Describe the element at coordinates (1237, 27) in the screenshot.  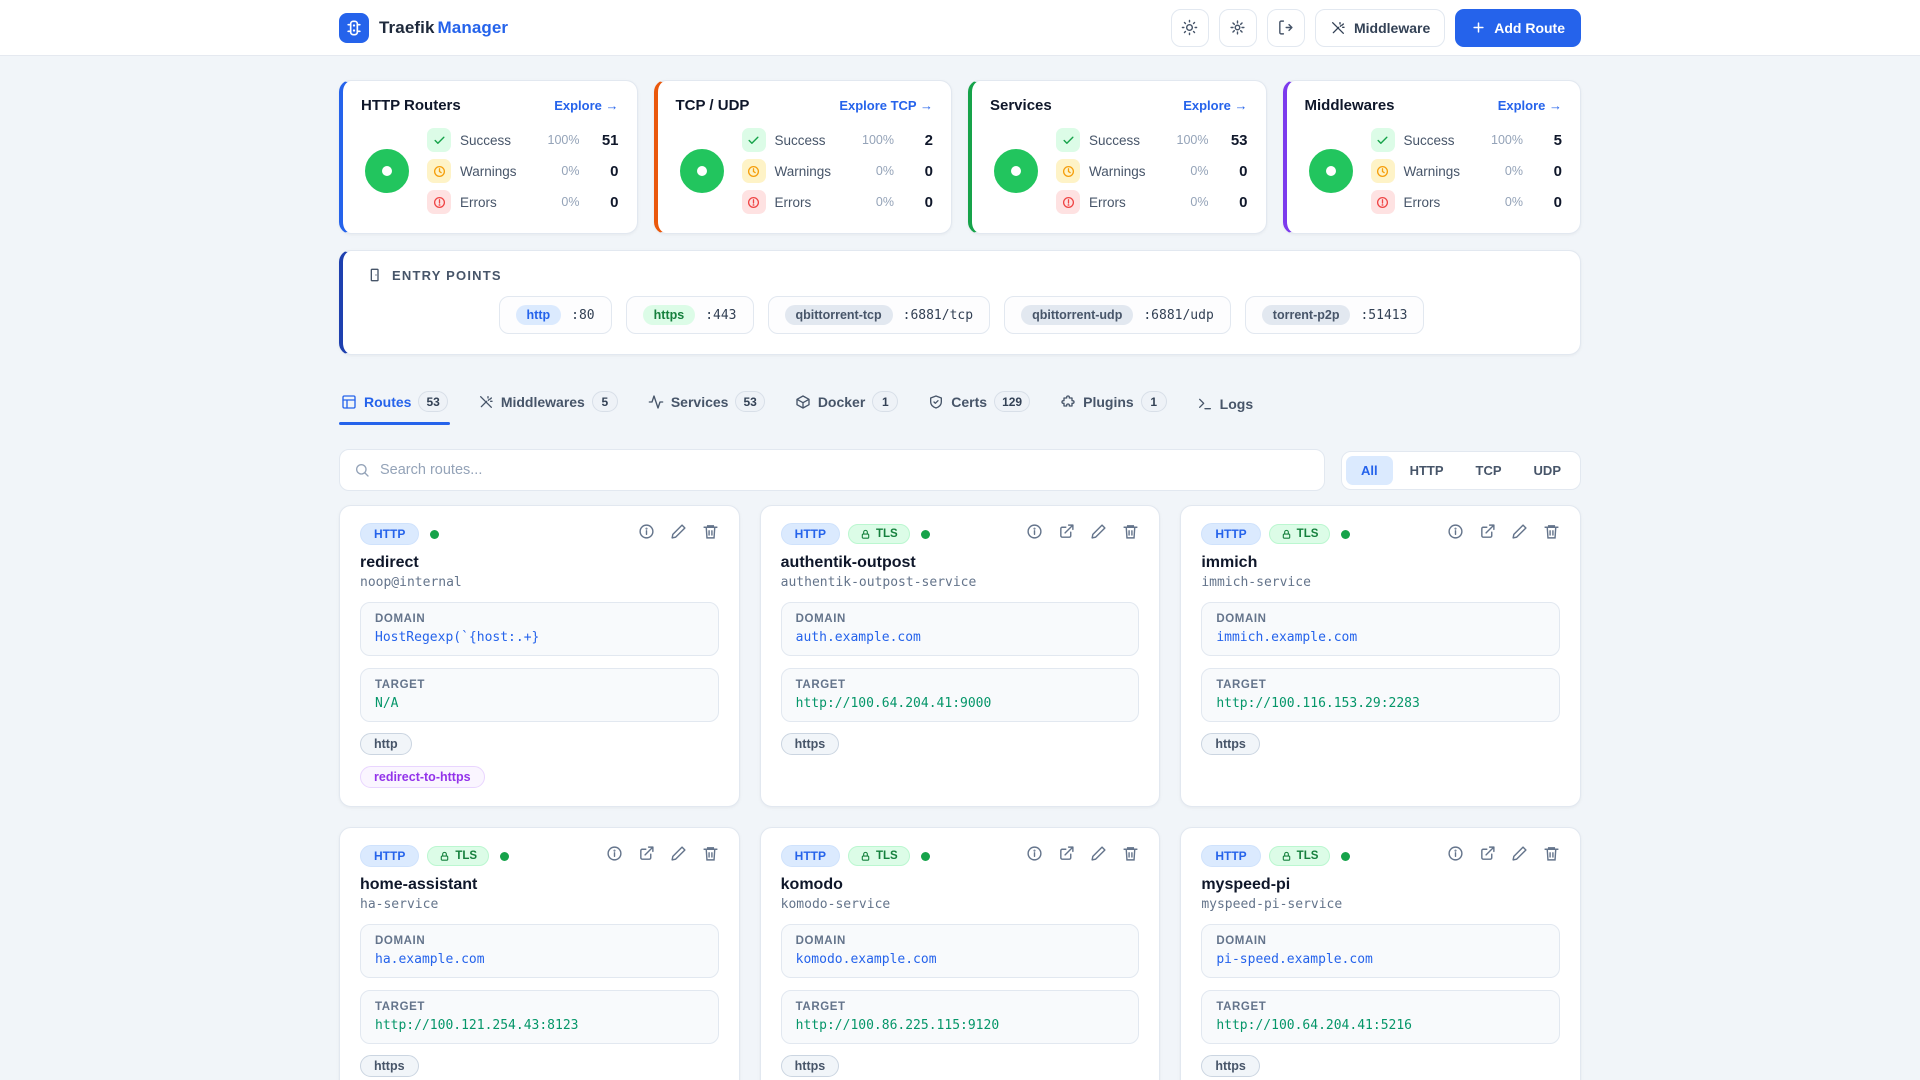
I see `settings-button` at that location.